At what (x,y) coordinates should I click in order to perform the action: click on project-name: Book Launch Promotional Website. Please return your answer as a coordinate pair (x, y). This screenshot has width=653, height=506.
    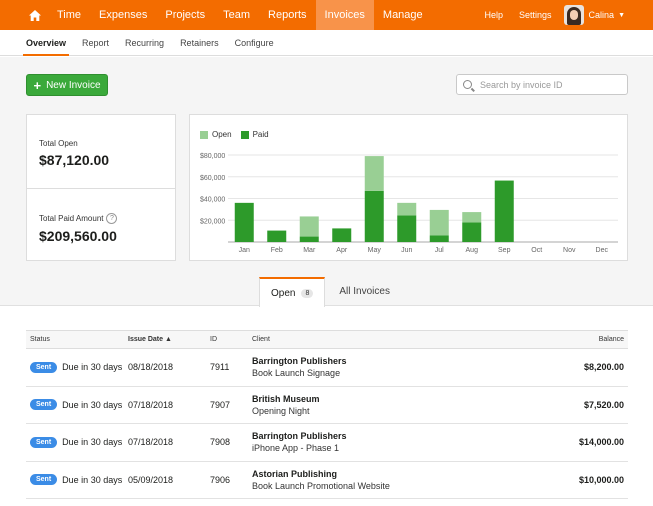
    Looking at the image, I should click on (321, 485).